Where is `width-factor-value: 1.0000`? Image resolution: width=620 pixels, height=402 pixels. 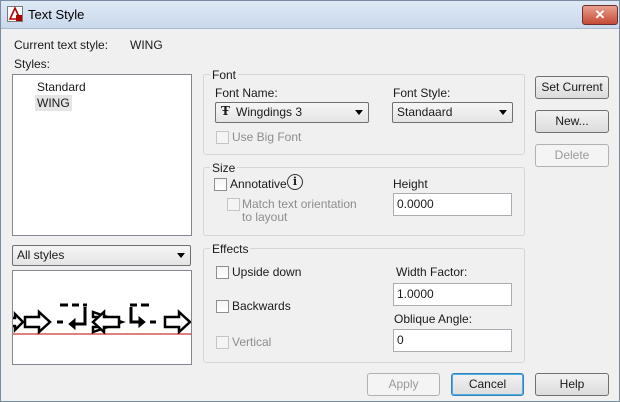 width-factor-value: 1.0000 is located at coordinates (415, 294).